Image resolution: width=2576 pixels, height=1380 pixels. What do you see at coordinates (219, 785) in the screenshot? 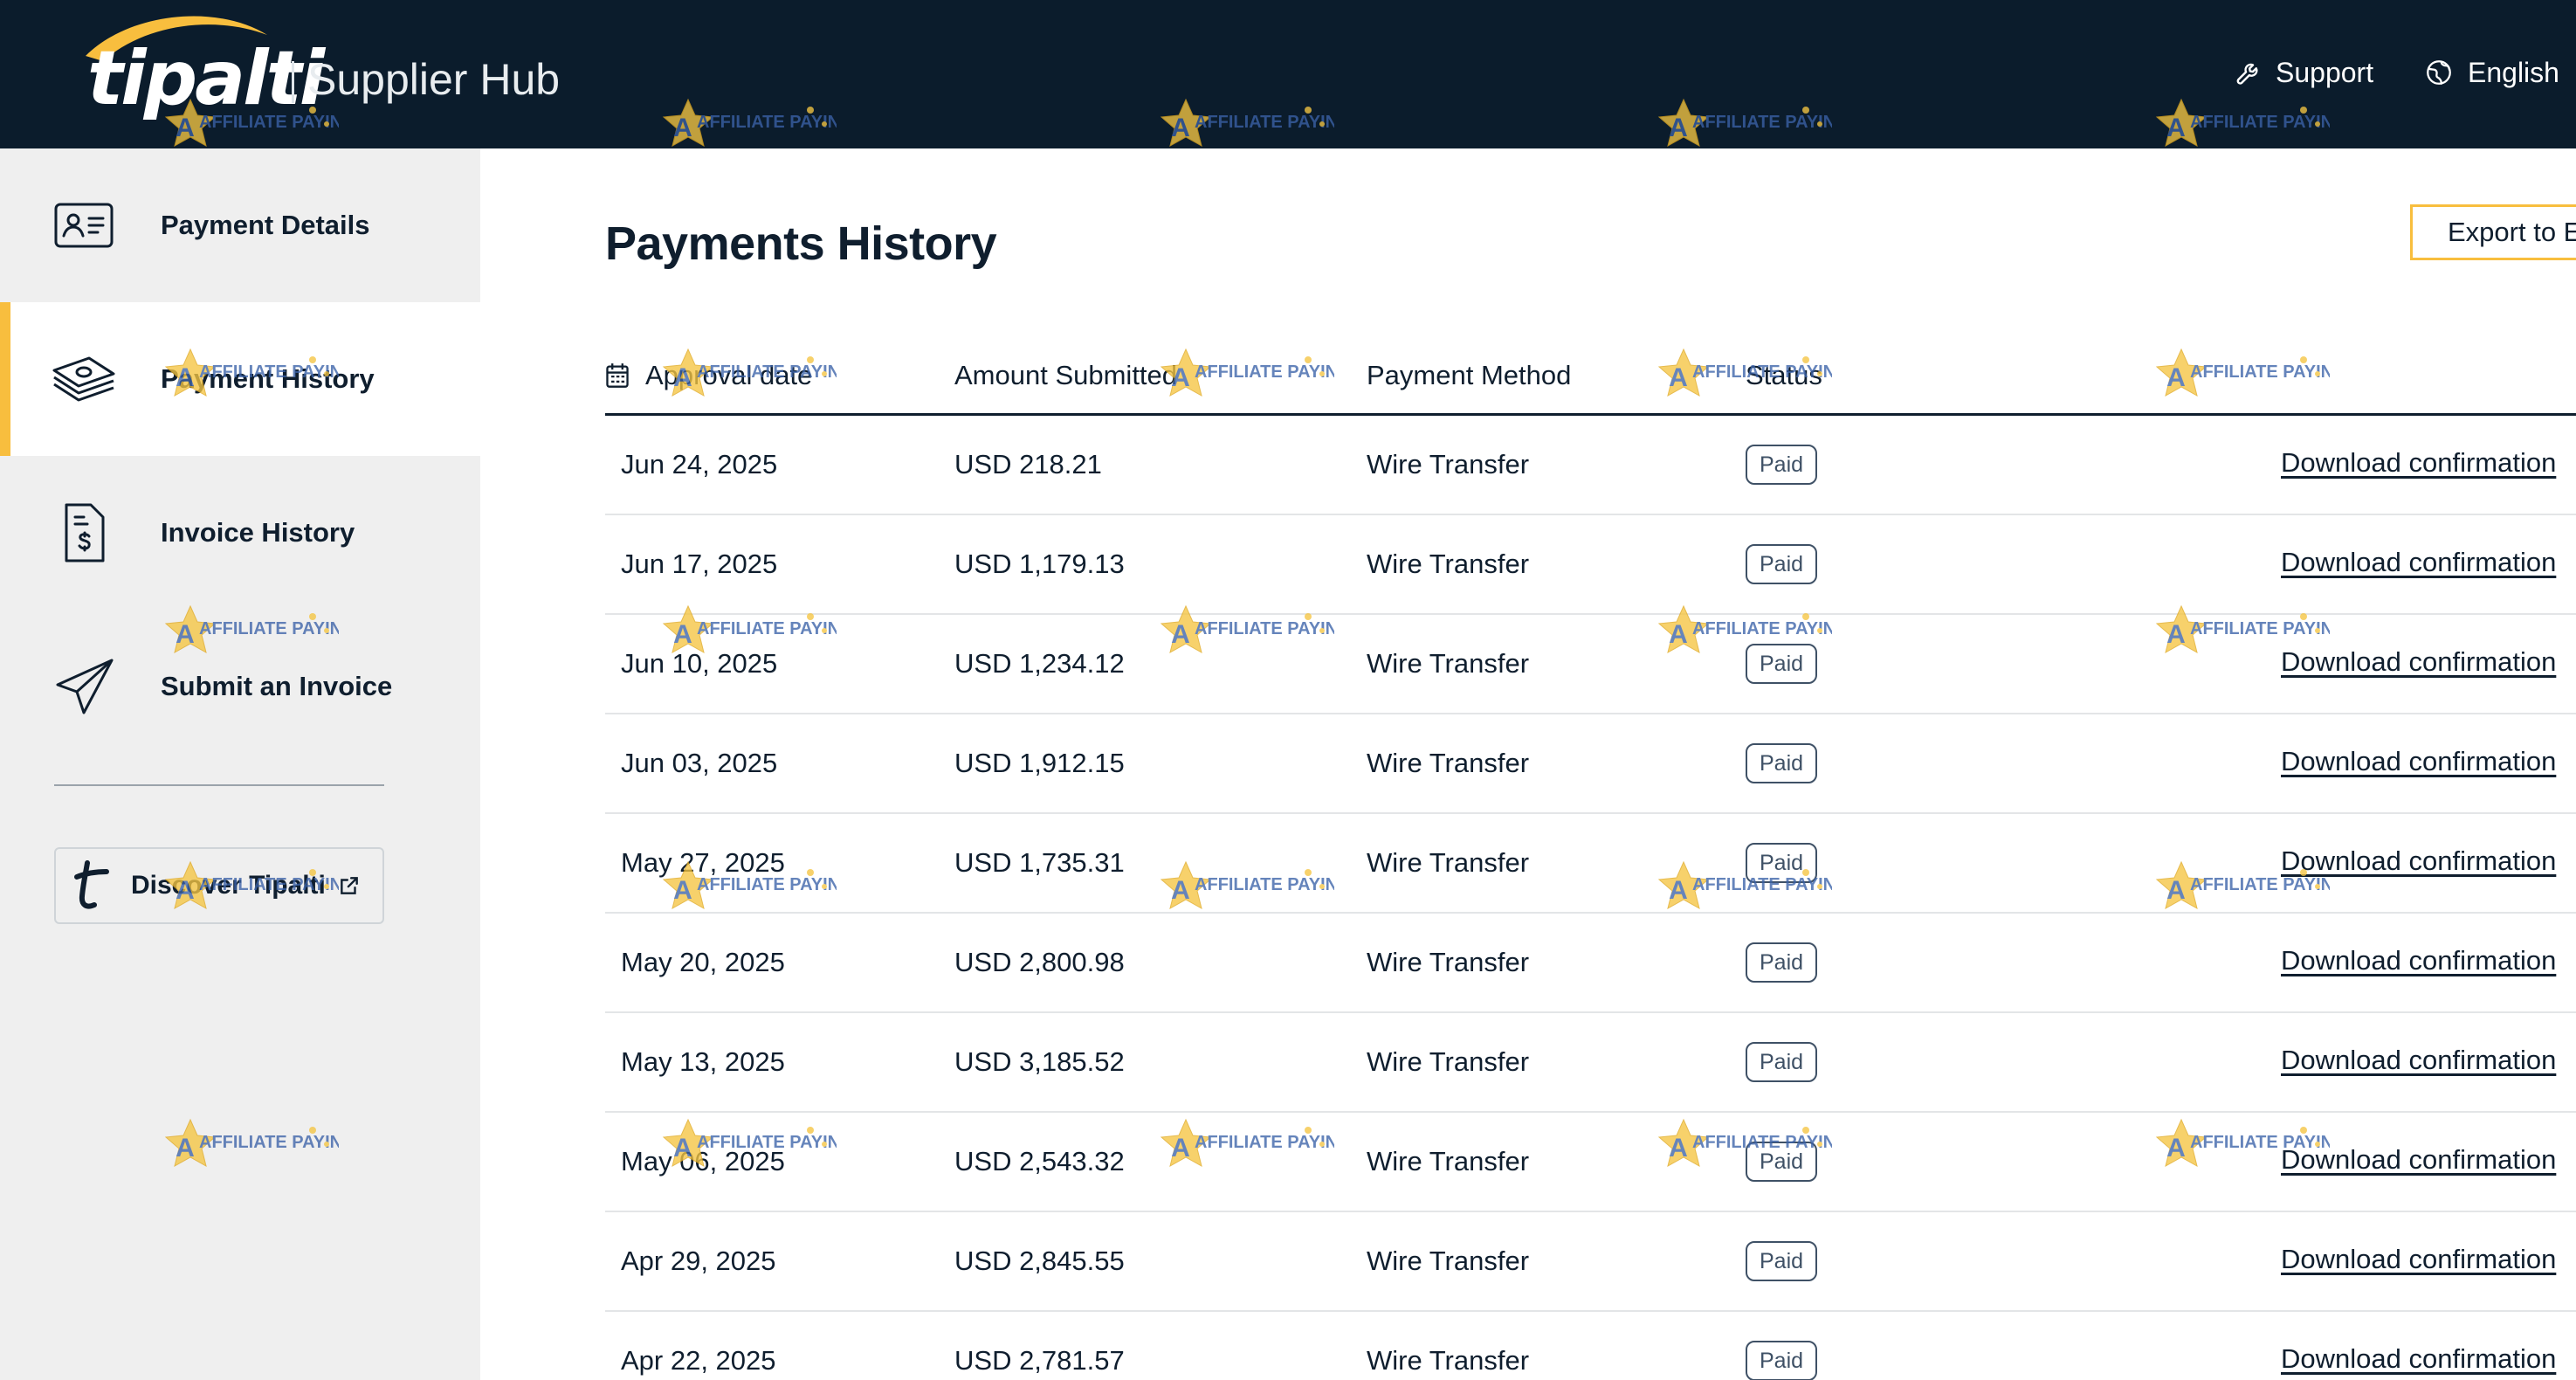
I see `sidebar-divider` at bounding box center [219, 785].